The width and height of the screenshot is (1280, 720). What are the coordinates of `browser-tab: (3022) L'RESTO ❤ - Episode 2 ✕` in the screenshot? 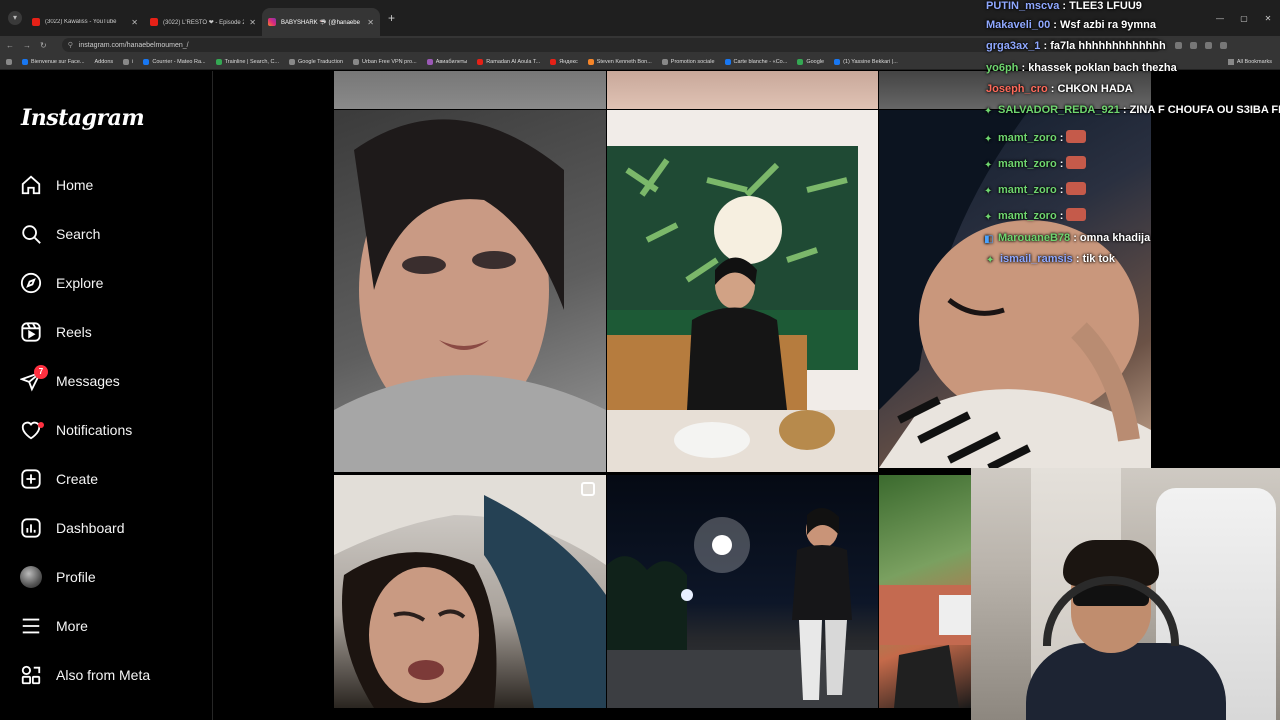 It's located at (203, 22).